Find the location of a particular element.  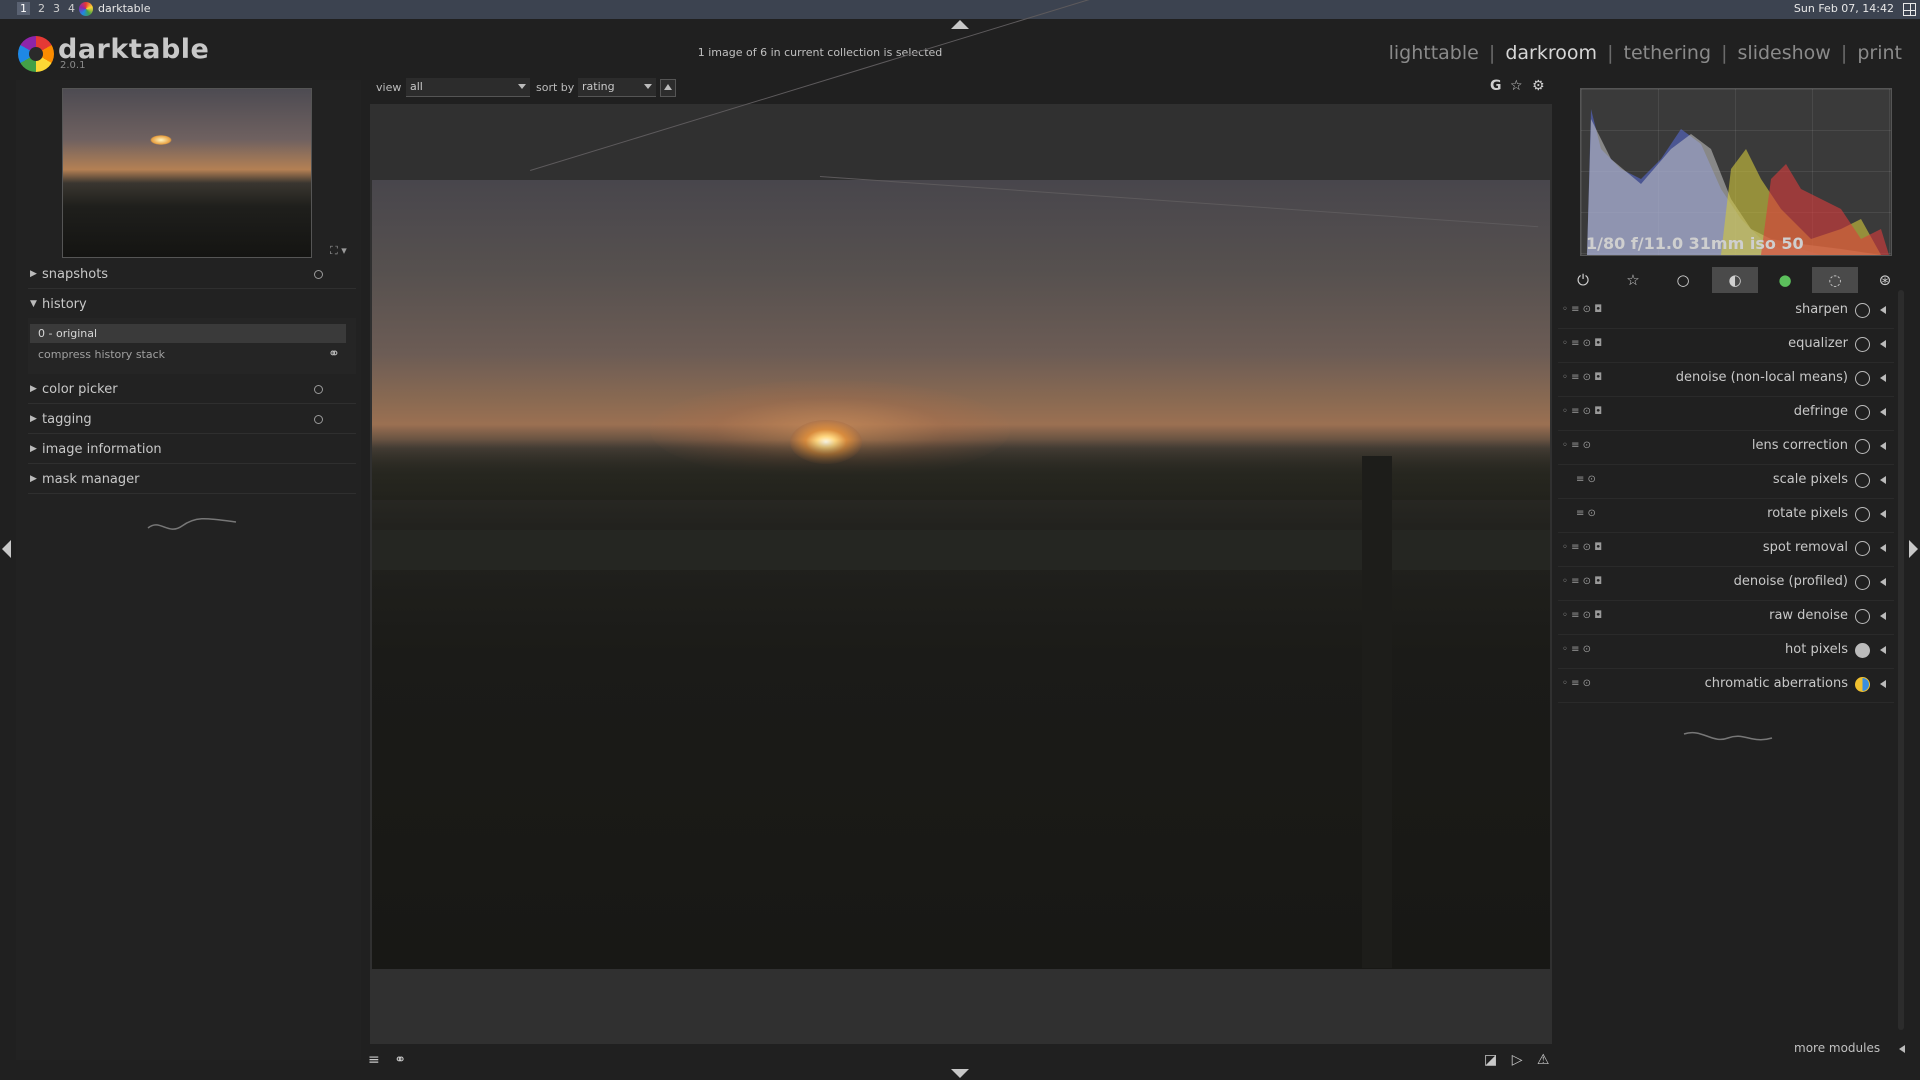

section-image-information: ▶ image information is located at coordinates (192, 449).